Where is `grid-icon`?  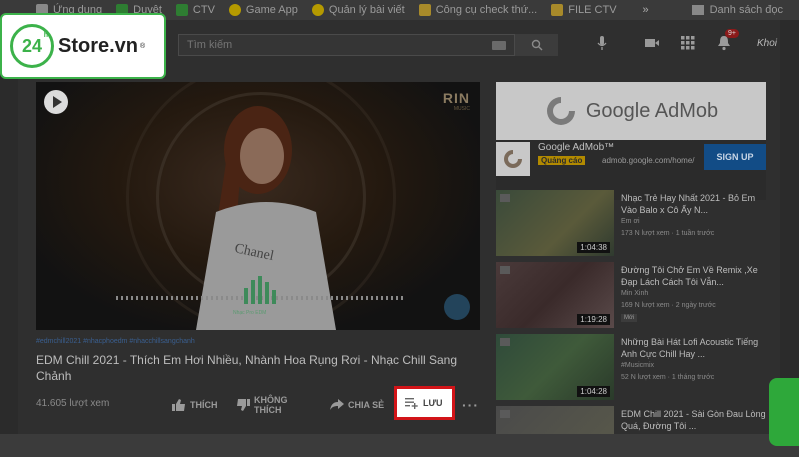 grid-icon is located at coordinates (688, 43).